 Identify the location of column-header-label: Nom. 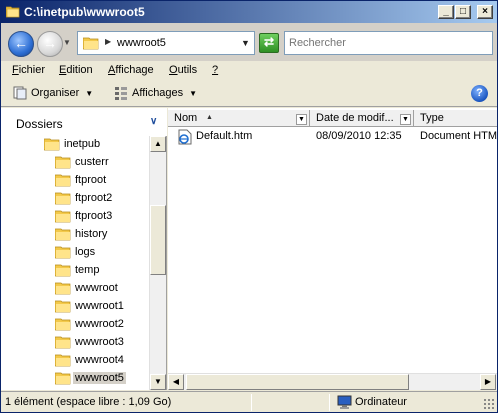
(186, 118).